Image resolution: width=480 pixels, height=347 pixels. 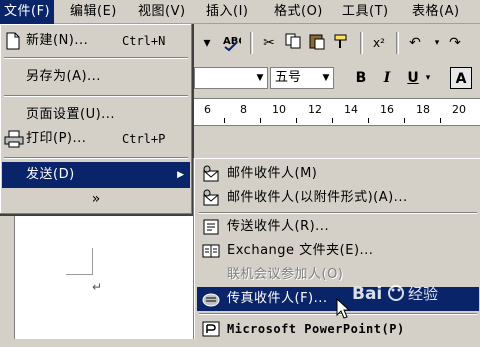 I want to click on spelling-icon: ABC, so click(x=233, y=43).